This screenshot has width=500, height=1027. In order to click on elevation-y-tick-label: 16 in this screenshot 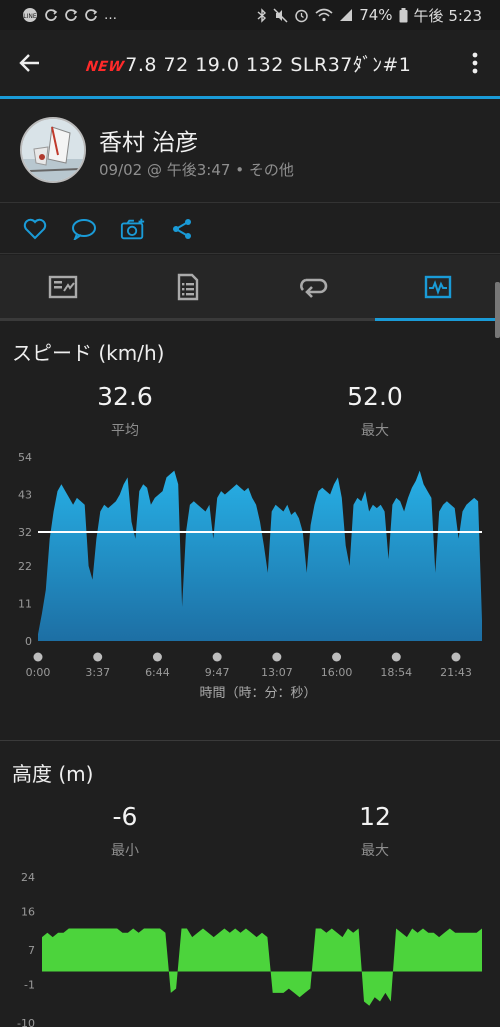, I will do `click(28, 911)`.